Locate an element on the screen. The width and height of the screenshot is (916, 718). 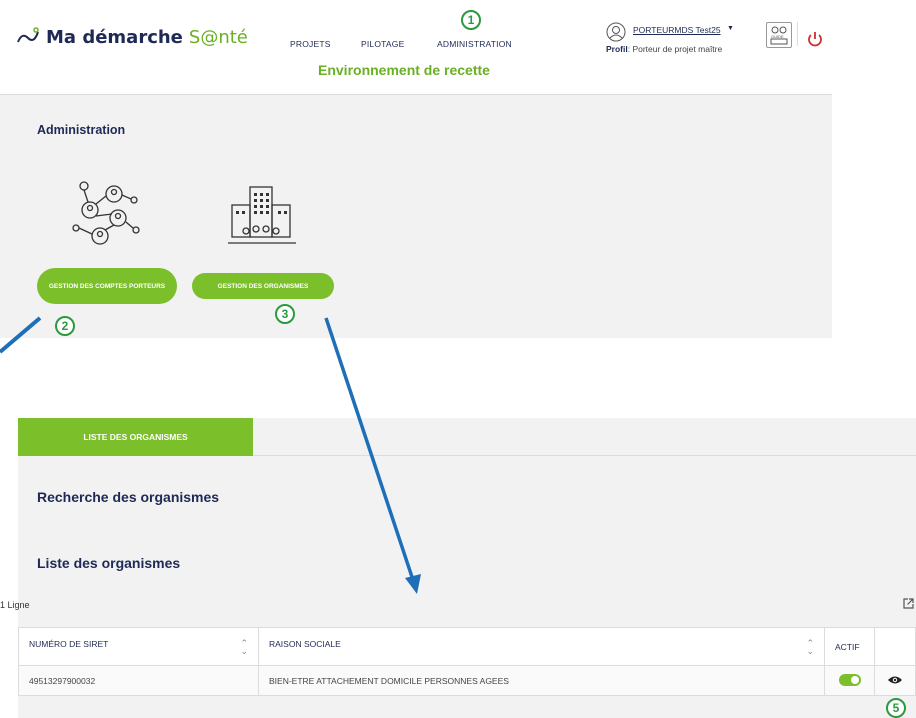
logo-mark-icon is located at coordinates (28, 35).